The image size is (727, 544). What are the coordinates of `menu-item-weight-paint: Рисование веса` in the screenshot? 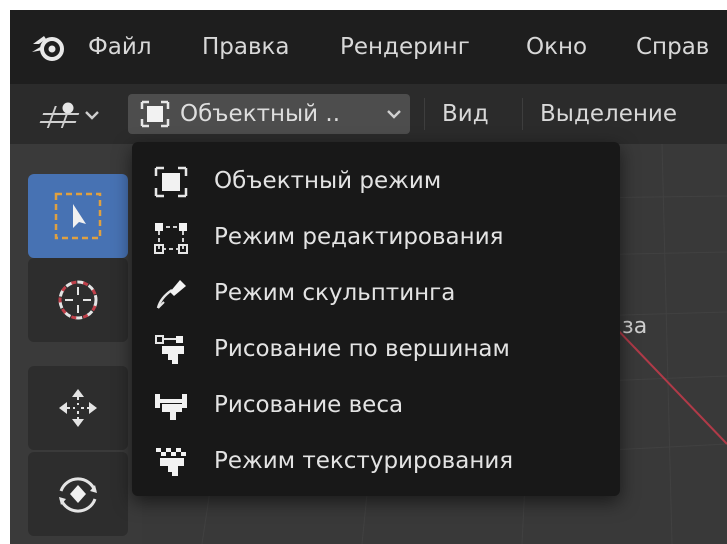 It's located at (376, 406).